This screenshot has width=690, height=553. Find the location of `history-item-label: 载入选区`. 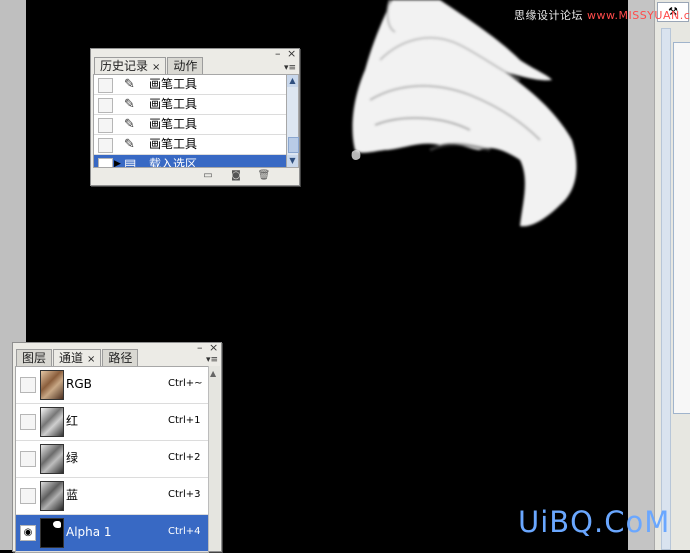

history-item-label: 载入选区 is located at coordinates (173, 162).